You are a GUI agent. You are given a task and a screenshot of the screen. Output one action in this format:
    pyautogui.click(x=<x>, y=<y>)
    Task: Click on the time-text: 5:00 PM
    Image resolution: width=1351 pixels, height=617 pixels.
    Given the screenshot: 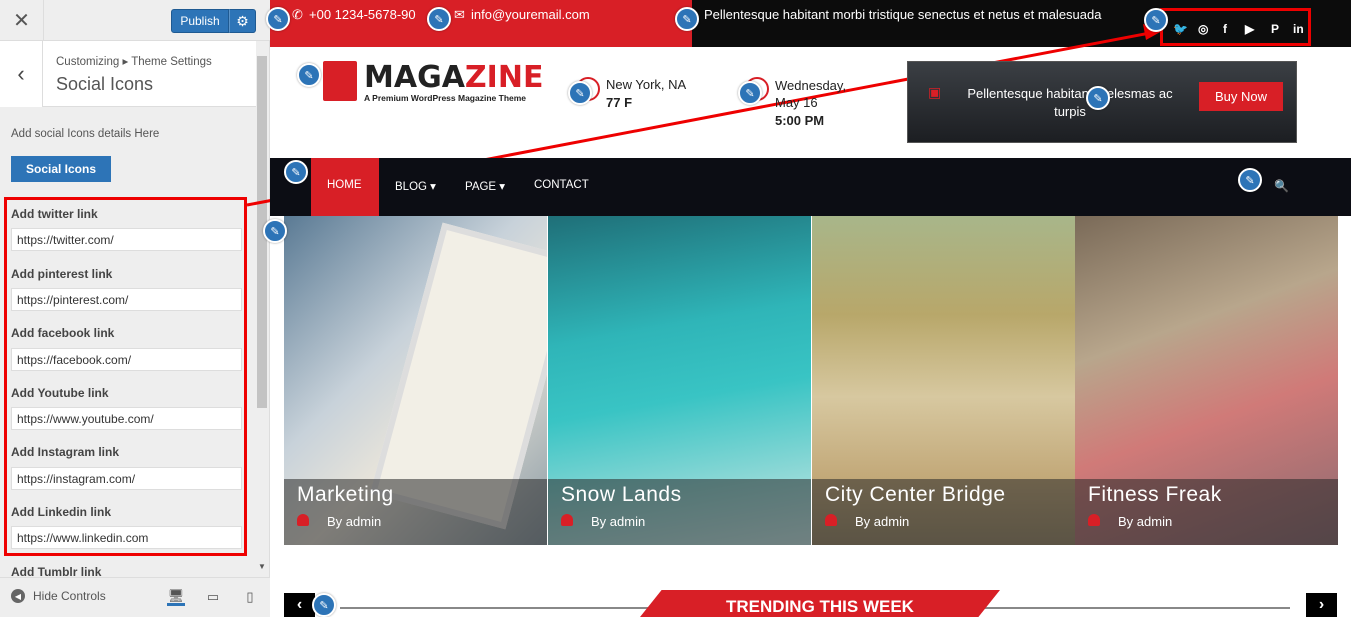 What is the action you would take?
    pyautogui.click(x=800, y=120)
    